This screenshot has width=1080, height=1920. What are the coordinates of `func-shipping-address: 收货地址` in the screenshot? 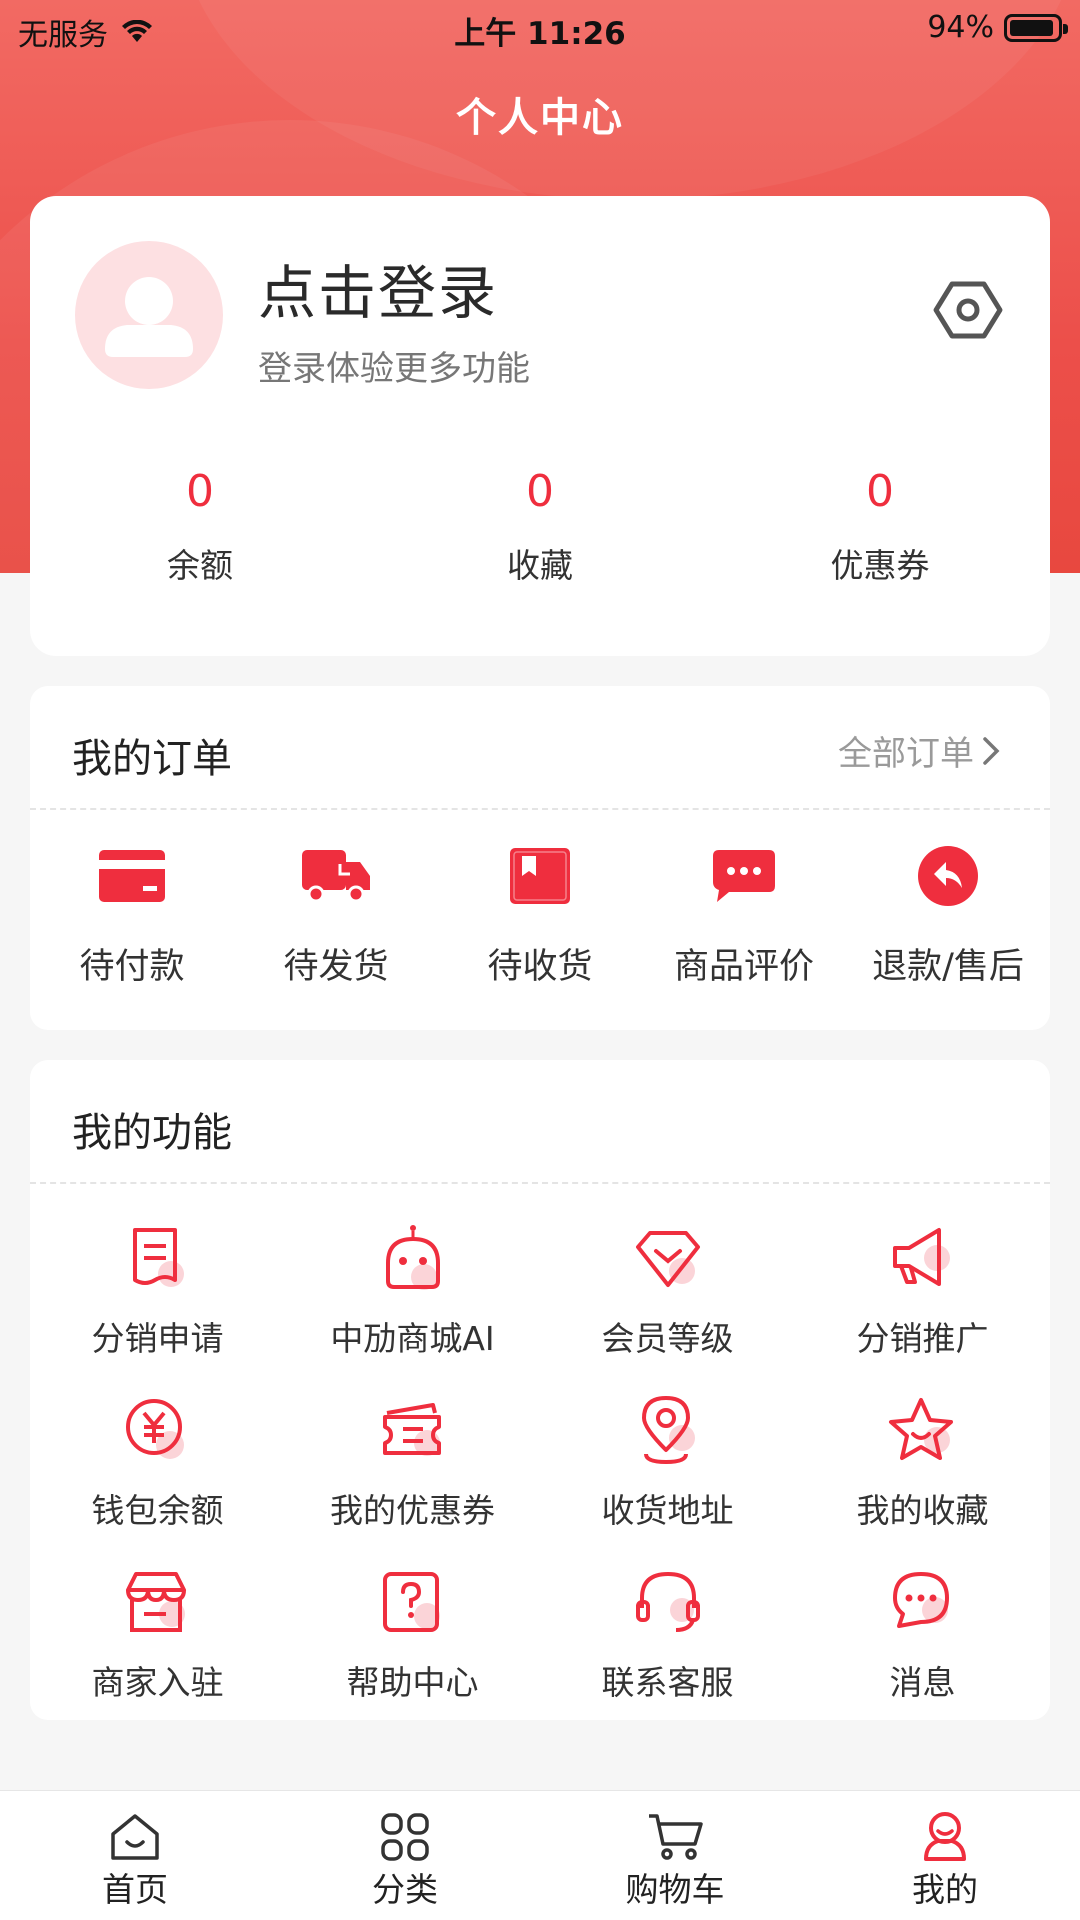 It's located at (667, 1462).